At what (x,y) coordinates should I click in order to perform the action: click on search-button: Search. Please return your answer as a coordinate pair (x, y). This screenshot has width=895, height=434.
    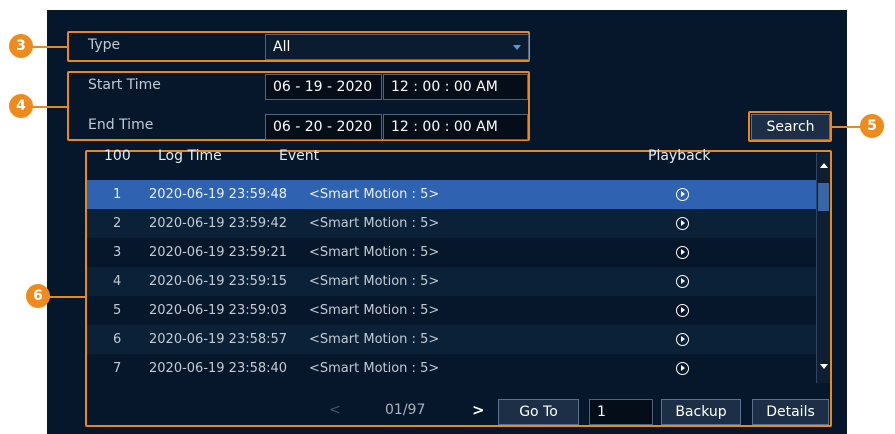
    Looking at the image, I should click on (790, 127).